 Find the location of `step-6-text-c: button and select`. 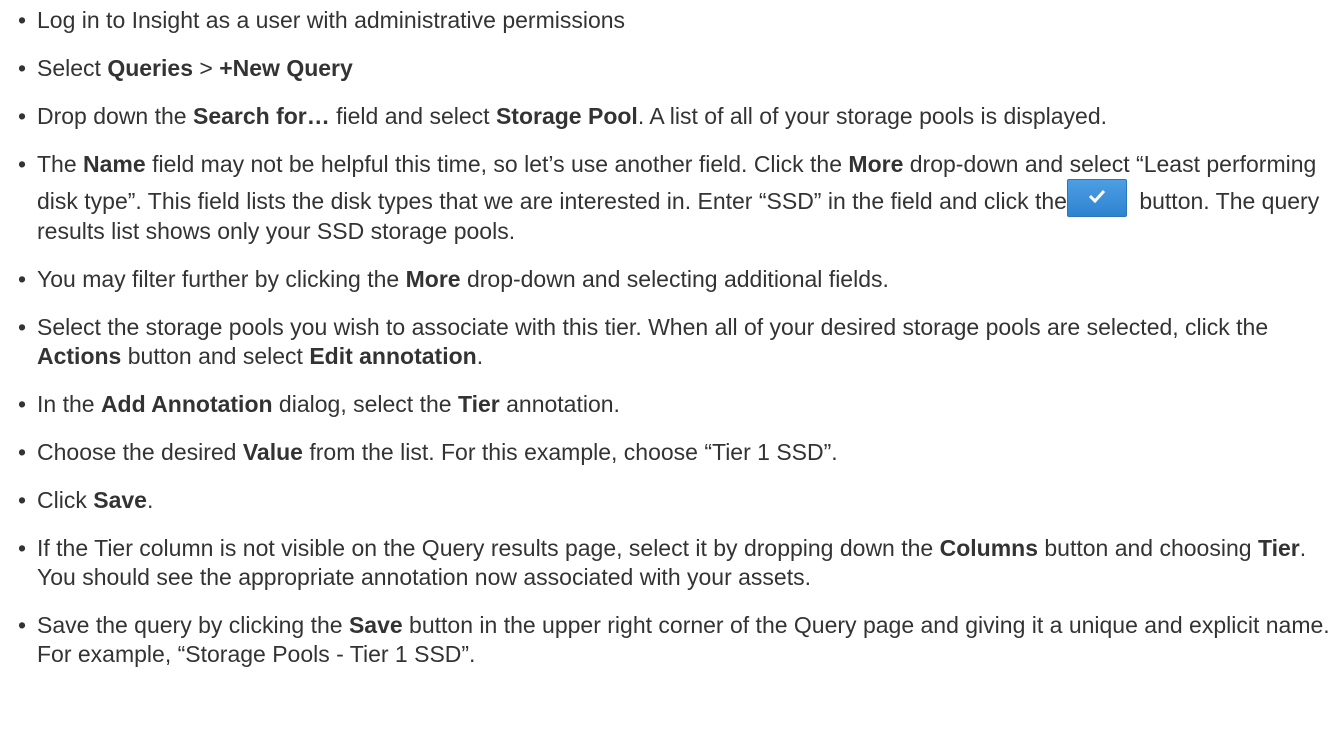

step-6-text-c: button and select is located at coordinates (215, 356).